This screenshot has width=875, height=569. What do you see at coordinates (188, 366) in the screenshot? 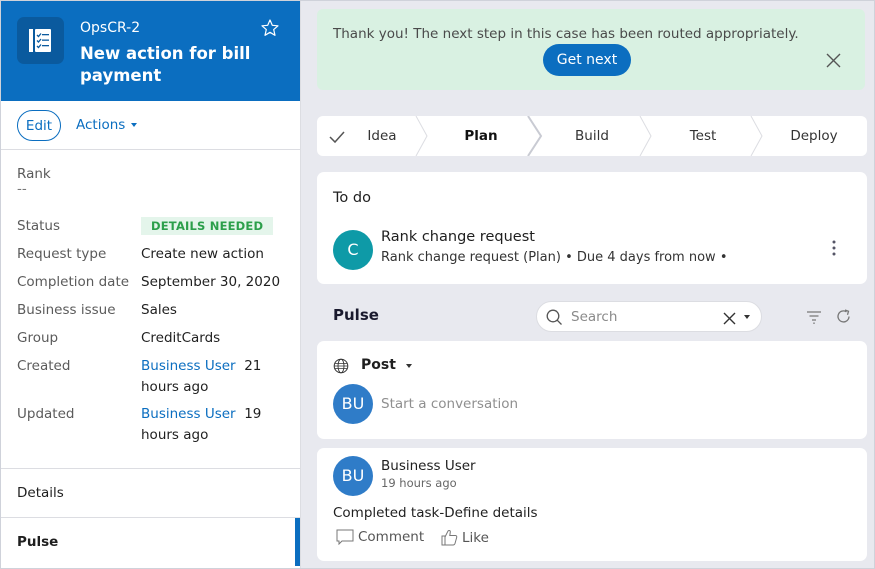
I see `created-by-link: Business User` at bounding box center [188, 366].